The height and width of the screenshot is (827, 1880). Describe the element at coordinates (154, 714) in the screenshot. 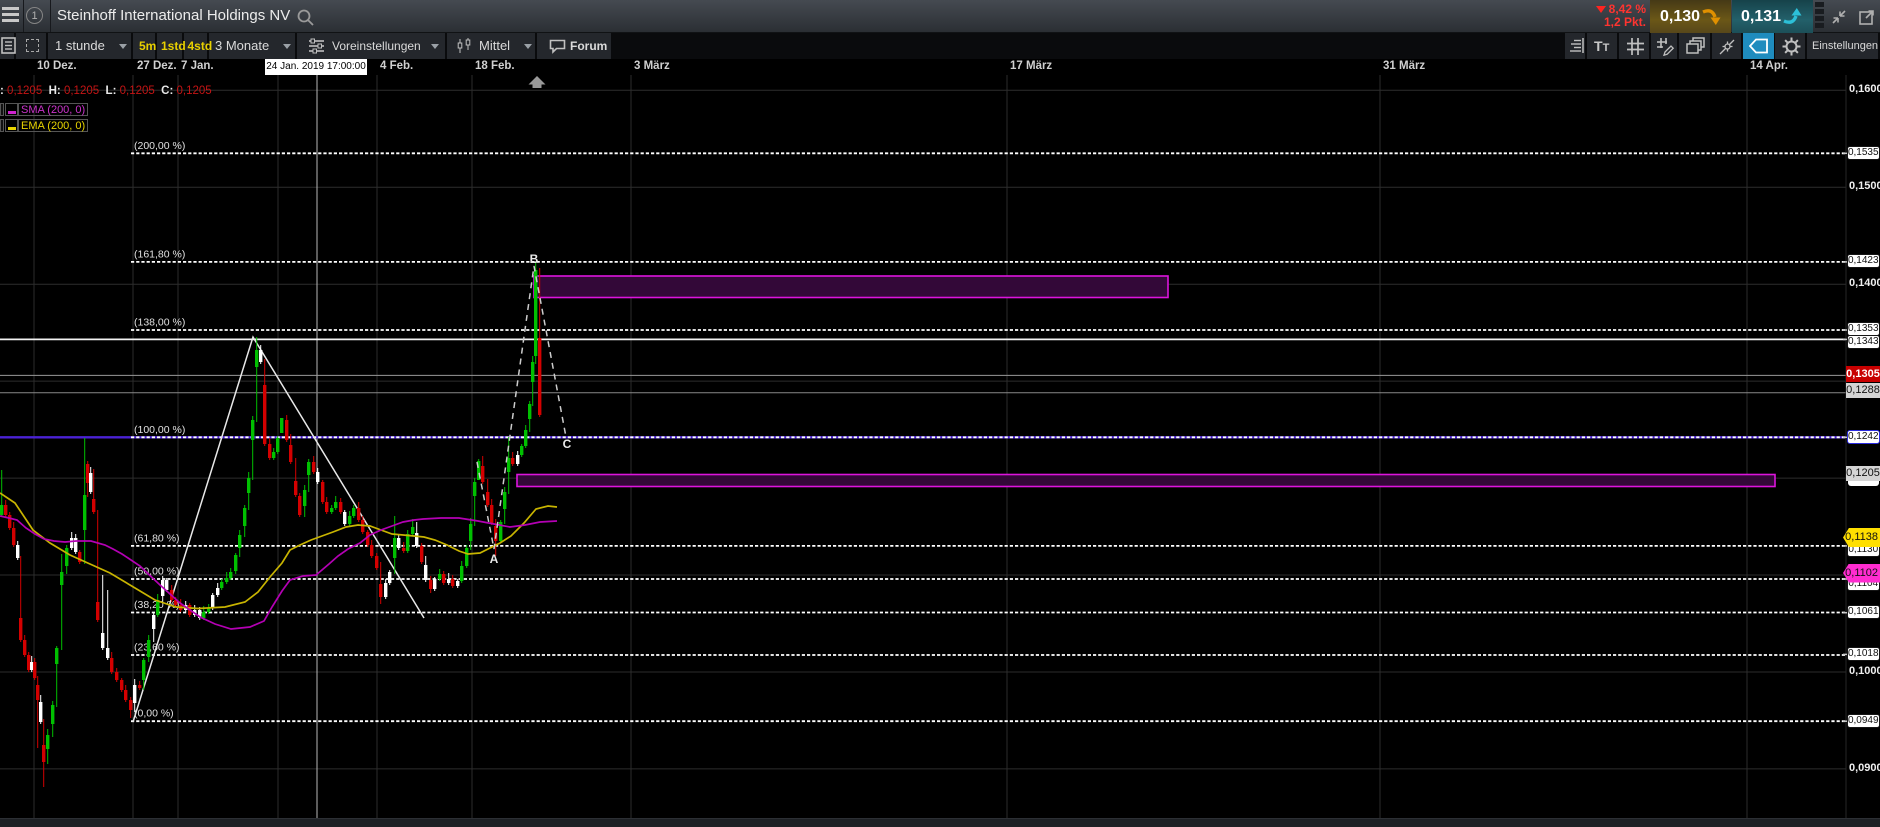

I see `svg-text: (0,00 %)` at that location.